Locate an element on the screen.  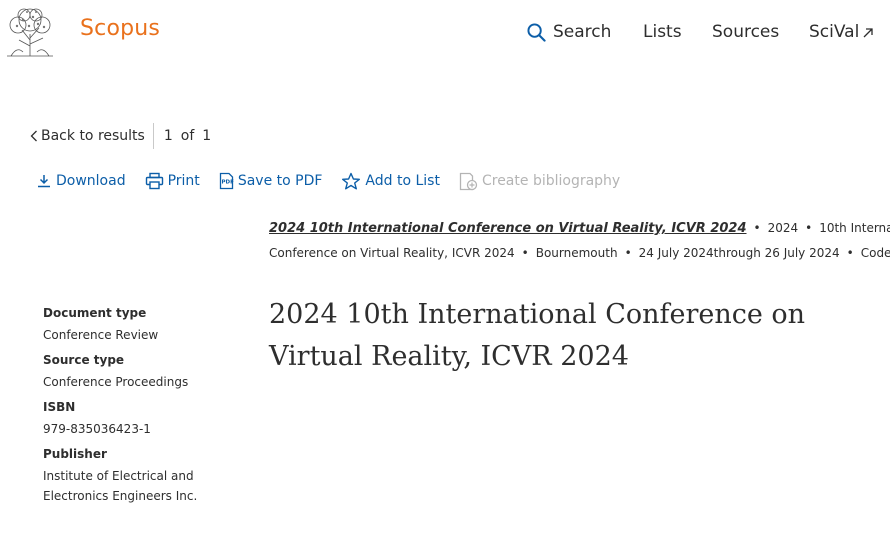
nav-search: Search is located at coordinates (569, 32).